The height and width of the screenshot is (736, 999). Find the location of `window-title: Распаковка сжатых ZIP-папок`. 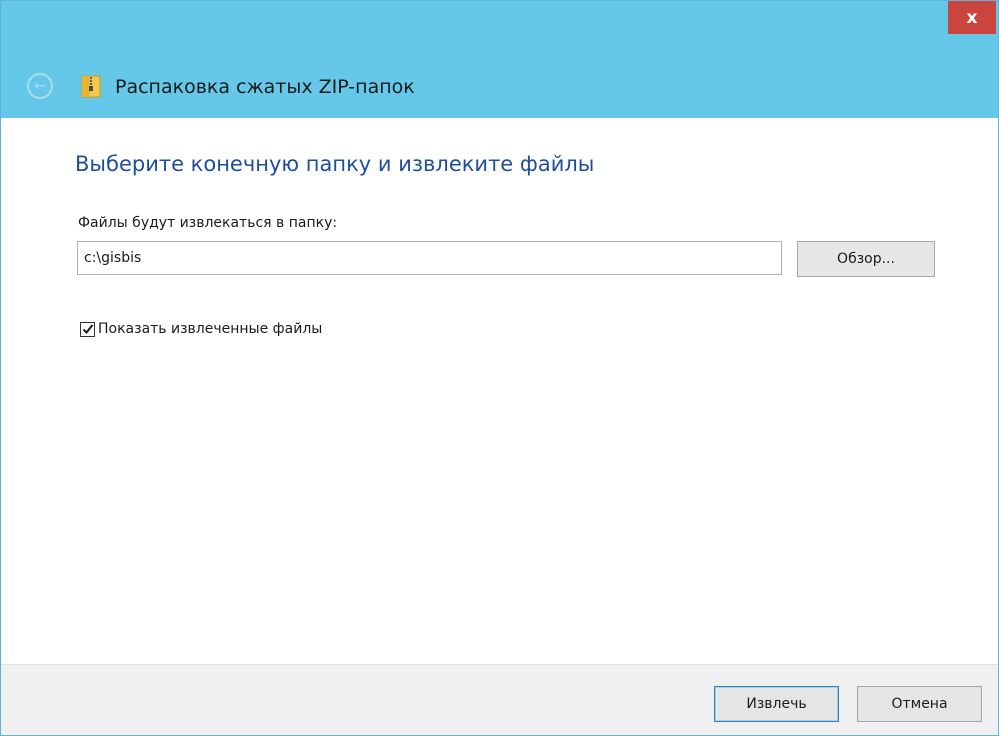

window-title: Распаковка сжатых ZIP-папок is located at coordinates (265, 87).